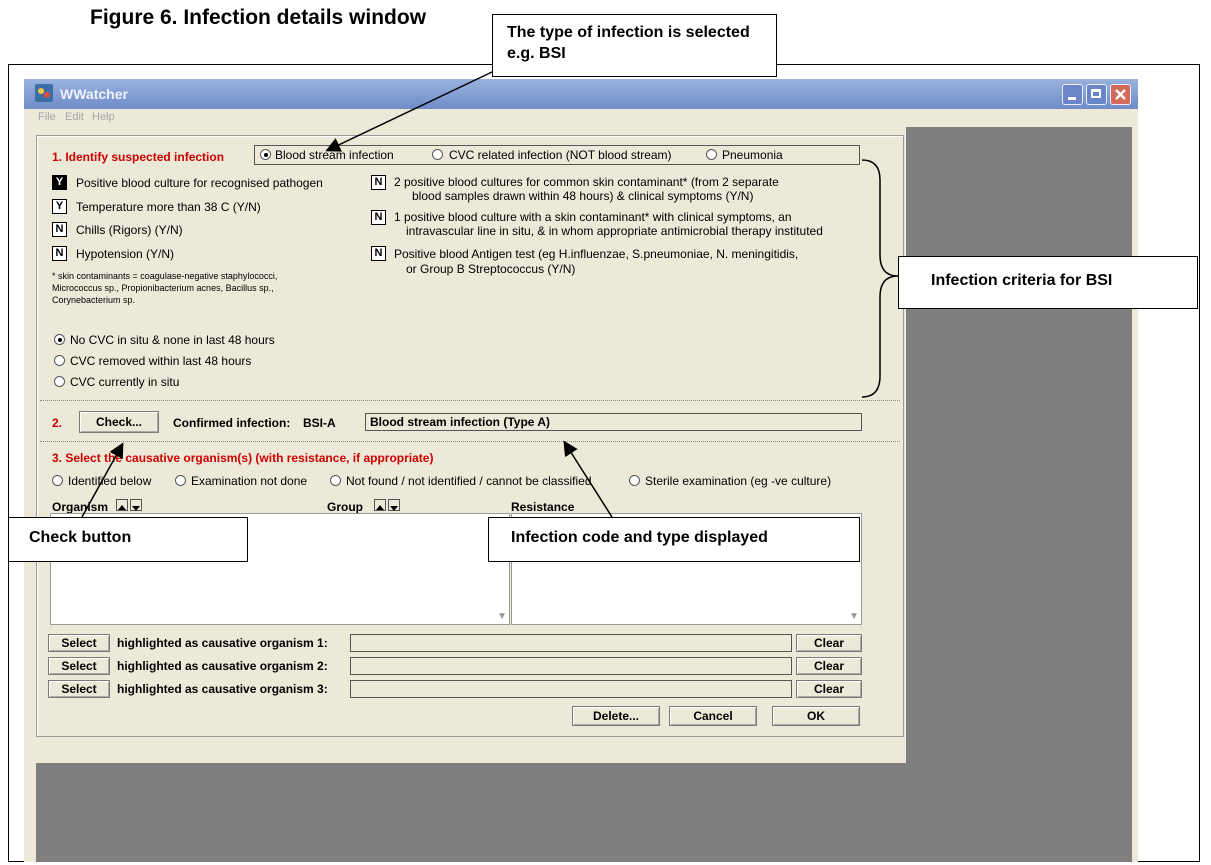 This screenshot has width=1211, height=865. Describe the element at coordinates (588, 479) in the screenshot. I see `arrow-infection-code` at that location.